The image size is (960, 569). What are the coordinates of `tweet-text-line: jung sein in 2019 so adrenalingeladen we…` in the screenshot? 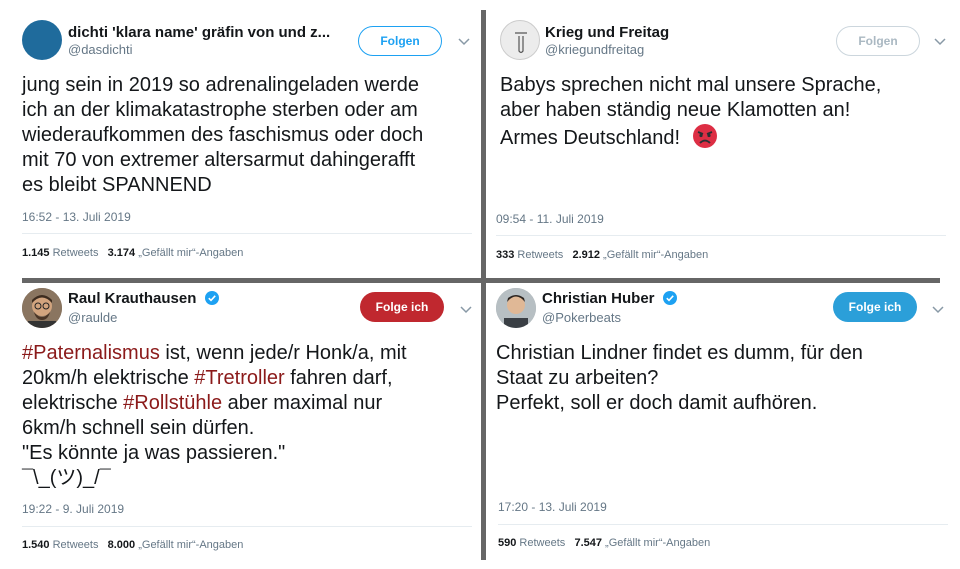 It's located at (220, 85).